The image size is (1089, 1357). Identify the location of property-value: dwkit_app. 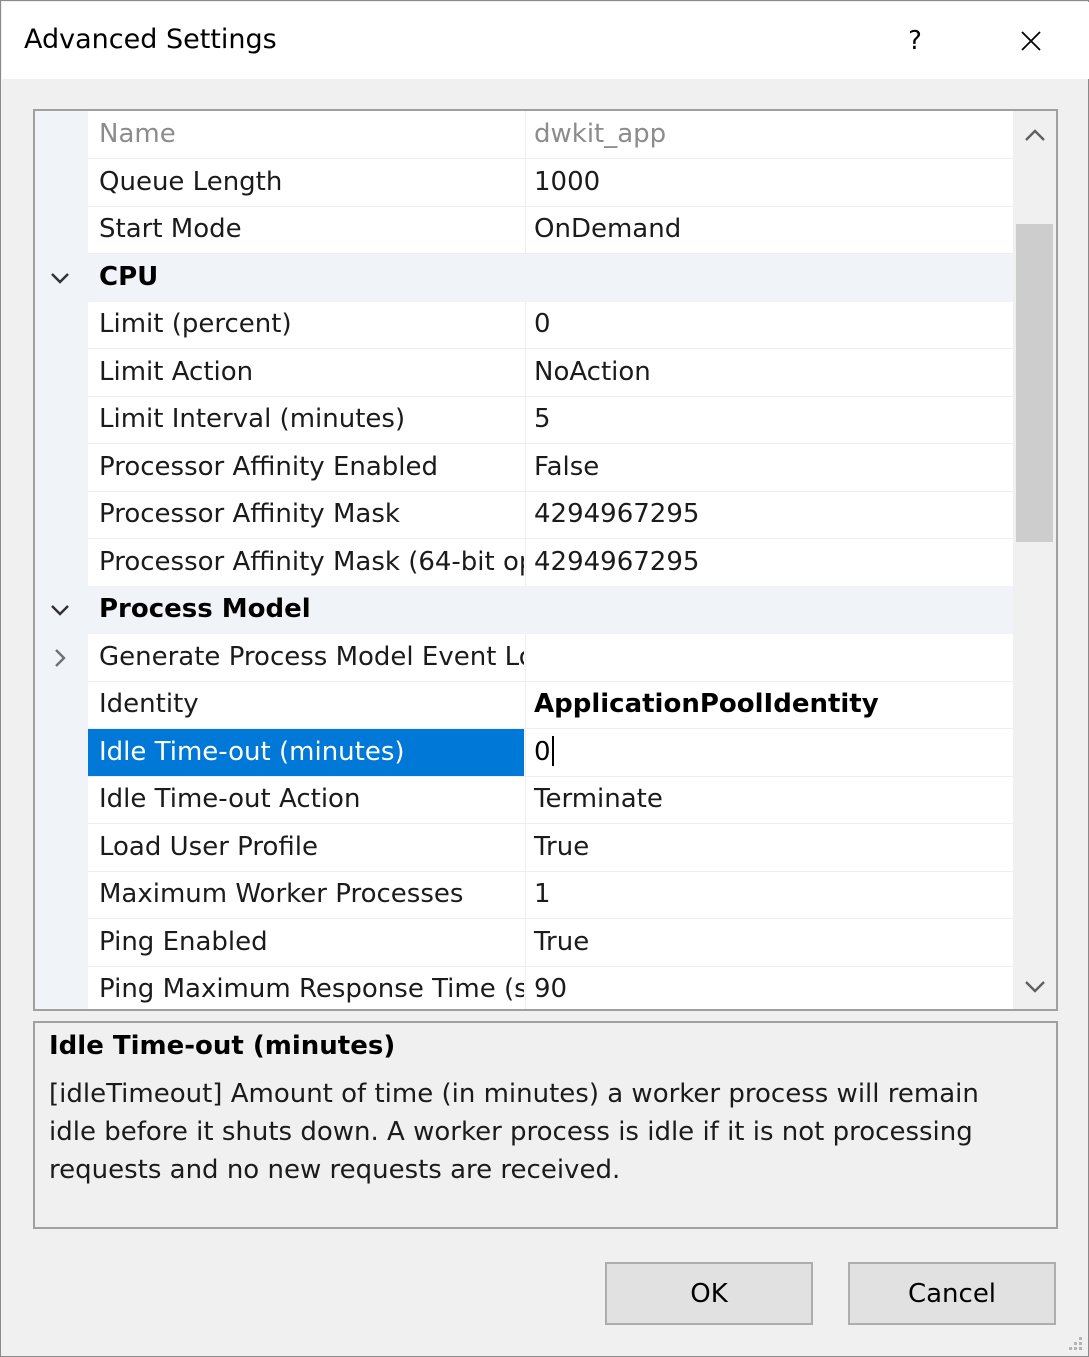
(769, 134).